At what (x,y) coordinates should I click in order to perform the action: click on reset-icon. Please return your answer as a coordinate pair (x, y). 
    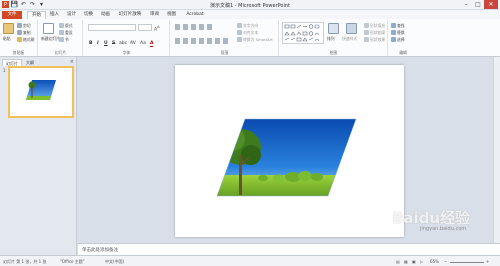
    Looking at the image, I should click on (61, 32).